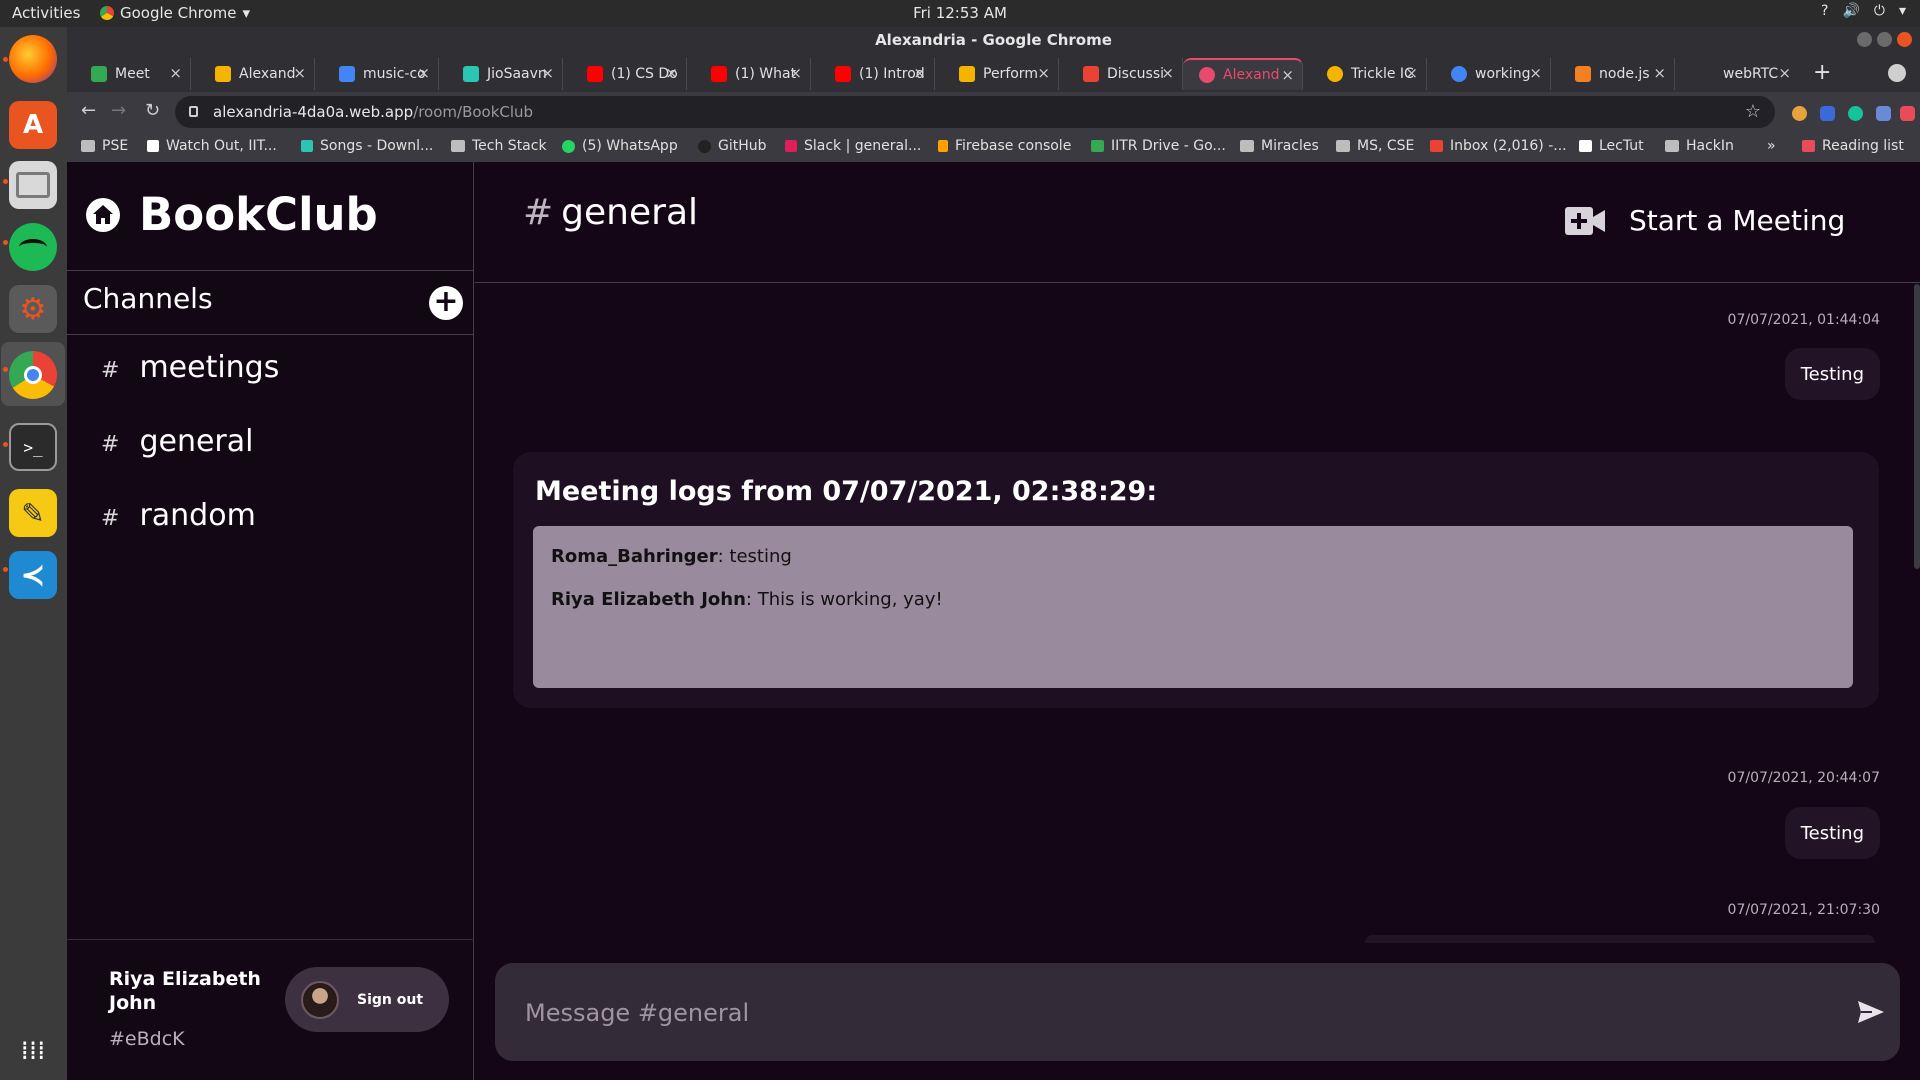  I want to click on reload-icon: ↻, so click(152, 110).